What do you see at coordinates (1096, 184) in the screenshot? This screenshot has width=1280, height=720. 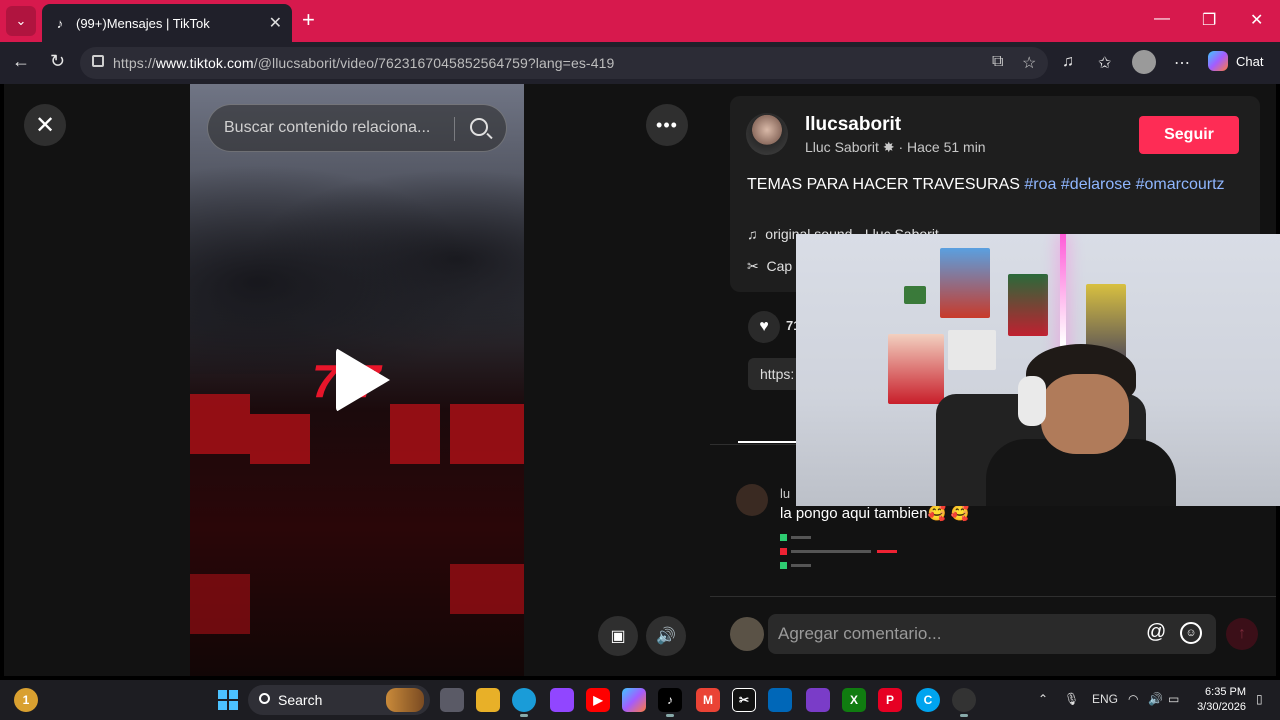 I see `hashtag-link: #delarose` at bounding box center [1096, 184].